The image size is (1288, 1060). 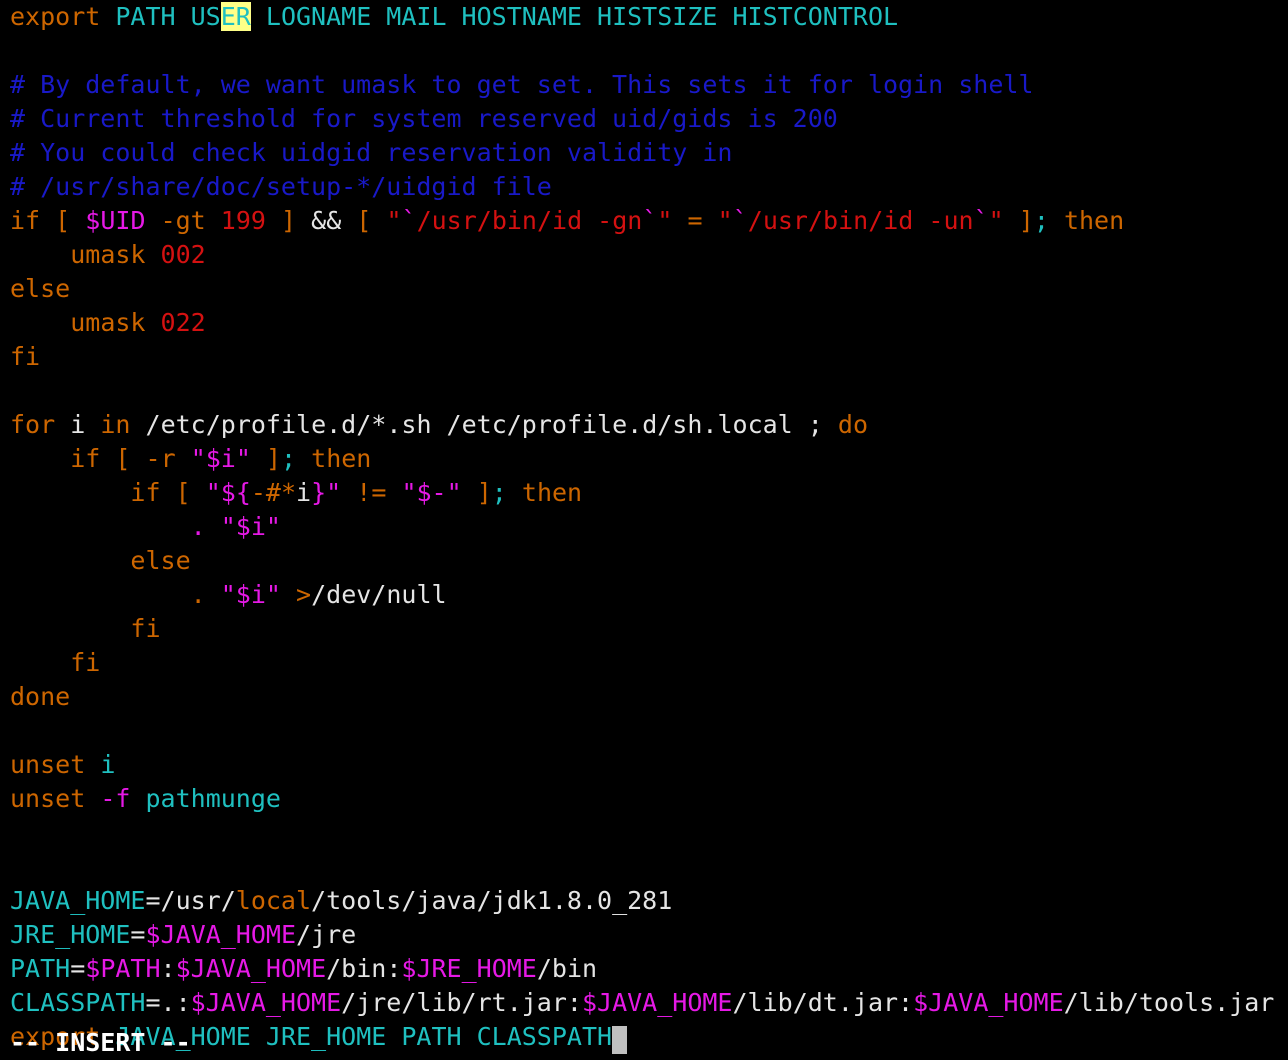 I want to click on code-token: local, so click(x=273, y=900).